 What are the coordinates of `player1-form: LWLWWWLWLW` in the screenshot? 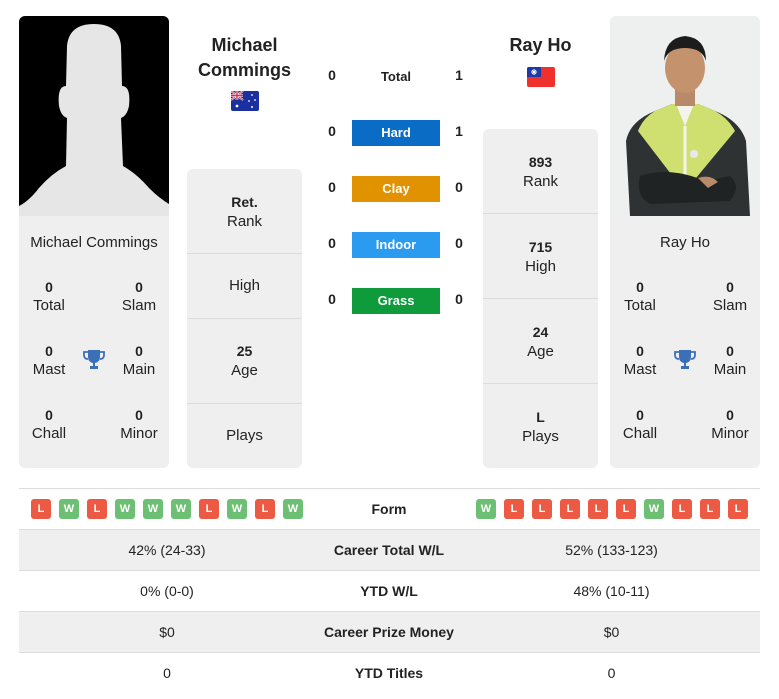 It's located at (167, 509).